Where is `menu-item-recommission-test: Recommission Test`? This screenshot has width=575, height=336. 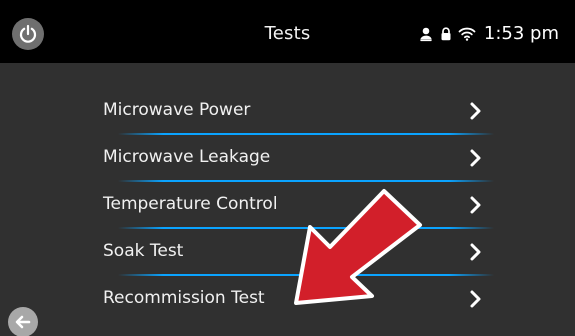
menu-item-recommission-test: Recommission Test is located at coordinates (298, 299).